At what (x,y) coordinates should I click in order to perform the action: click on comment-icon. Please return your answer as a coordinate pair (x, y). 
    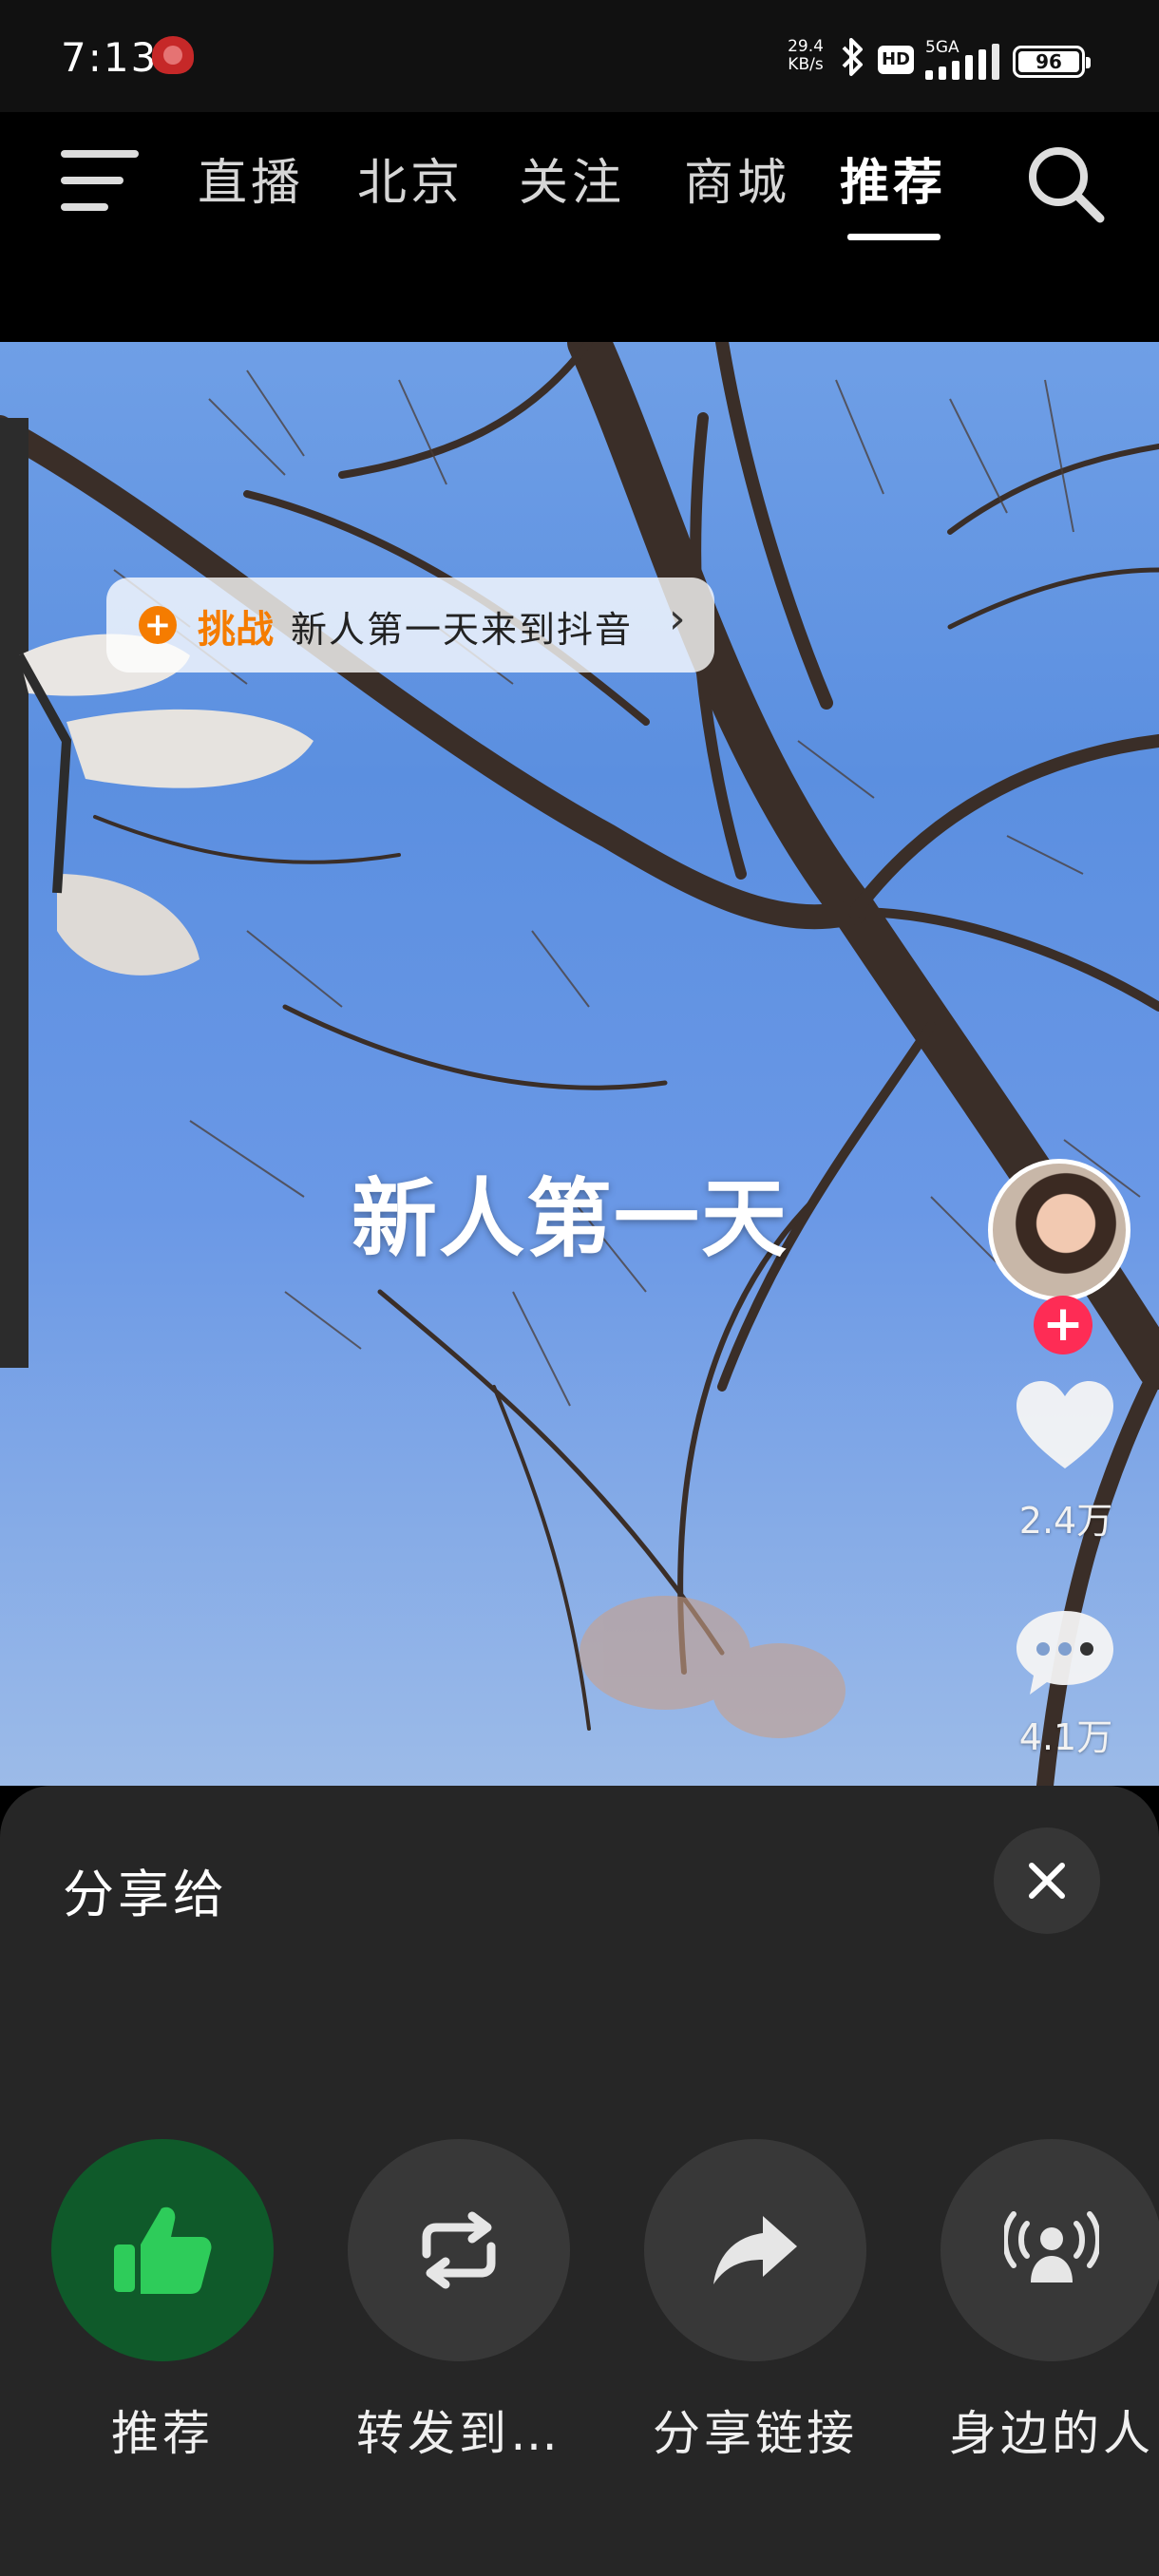
    Looking at the image, I should click on (1065, 1652).